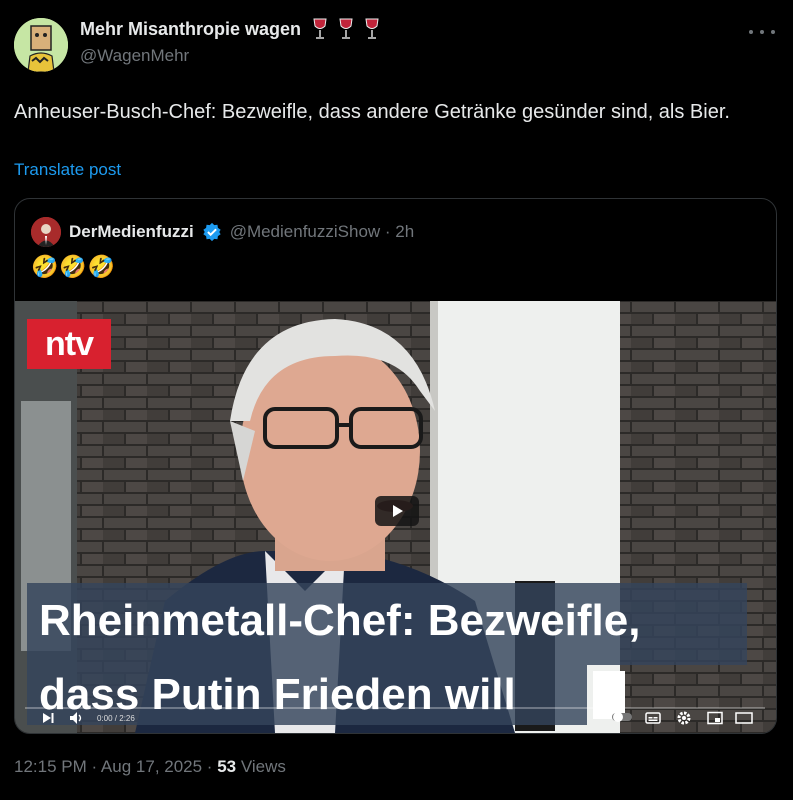 This screenshot has width=793, height=800. What do you see at coordinates (622, 717) in the screenshot?
I see `autoplay-toggle-icon` at bounding box center [622, 717].